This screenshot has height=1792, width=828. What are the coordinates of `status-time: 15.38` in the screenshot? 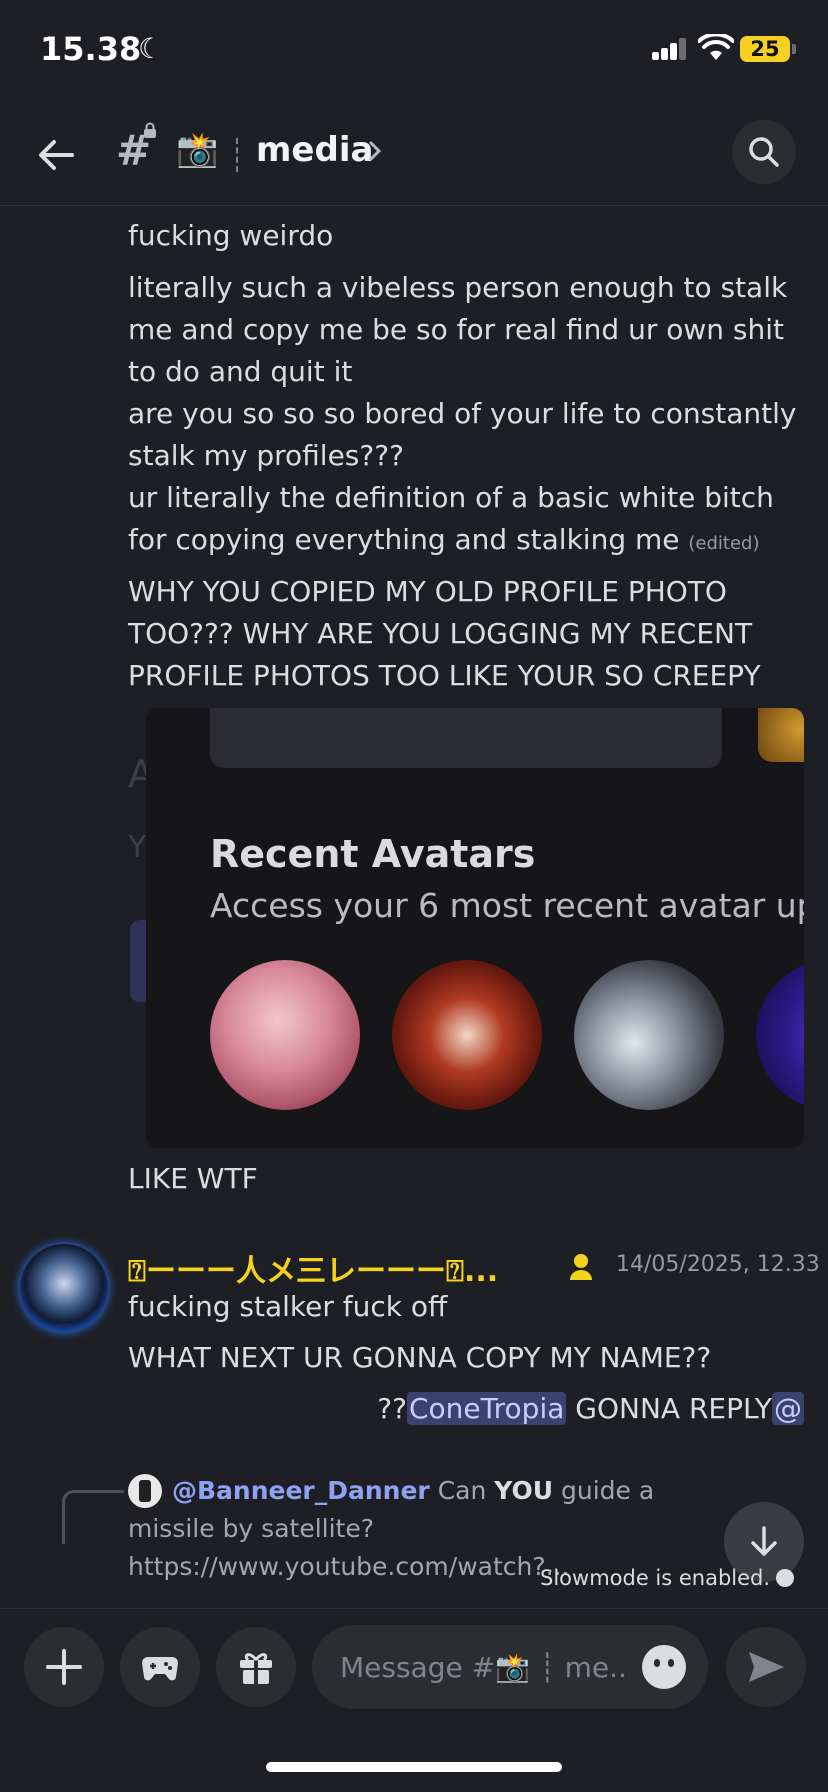 It's located at (91, 49).